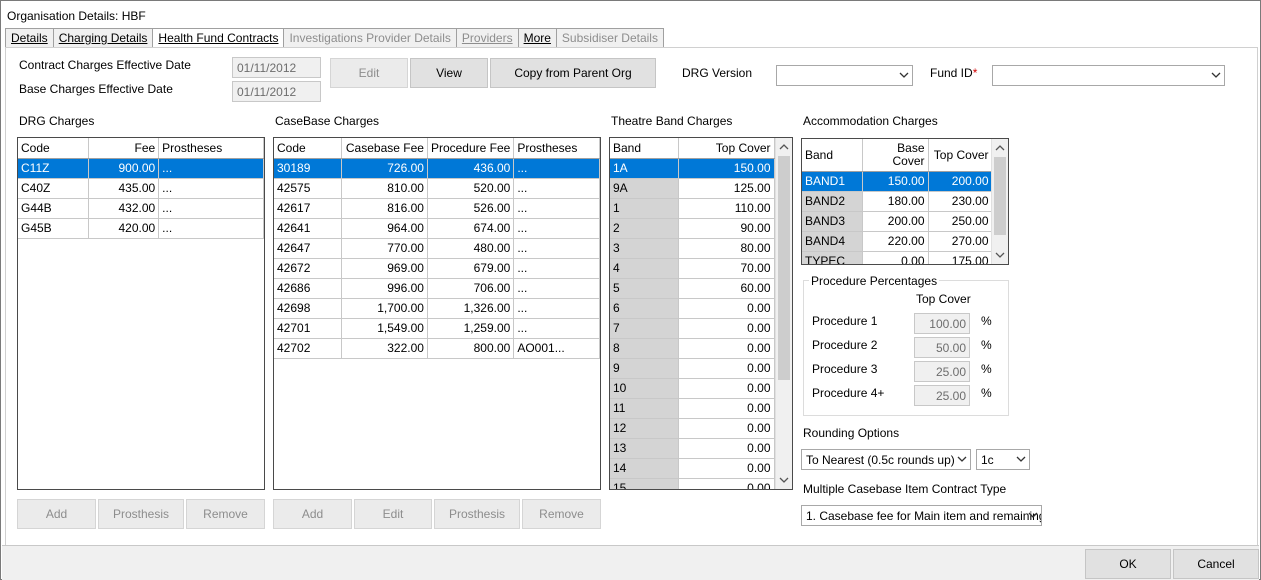 This screenshot has height=580, width=1261. Describe the element at coordinates (471, 148) in the screenshot. I see `col-procedure-fee: Procedure Fee` at that location.